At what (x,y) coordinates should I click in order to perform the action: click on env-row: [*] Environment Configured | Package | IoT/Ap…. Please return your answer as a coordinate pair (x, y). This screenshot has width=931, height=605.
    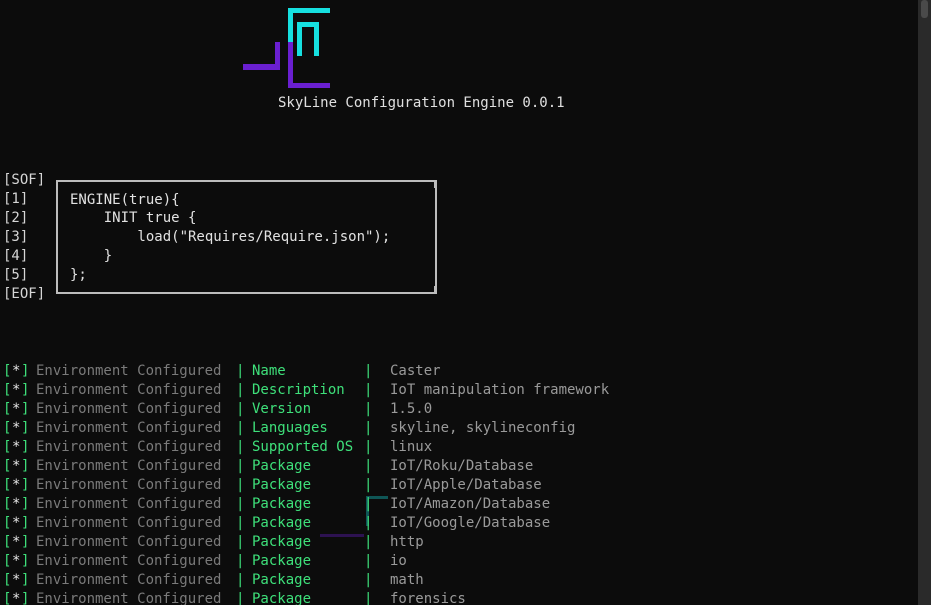
    Looking at the image, I should click on (450, 485).